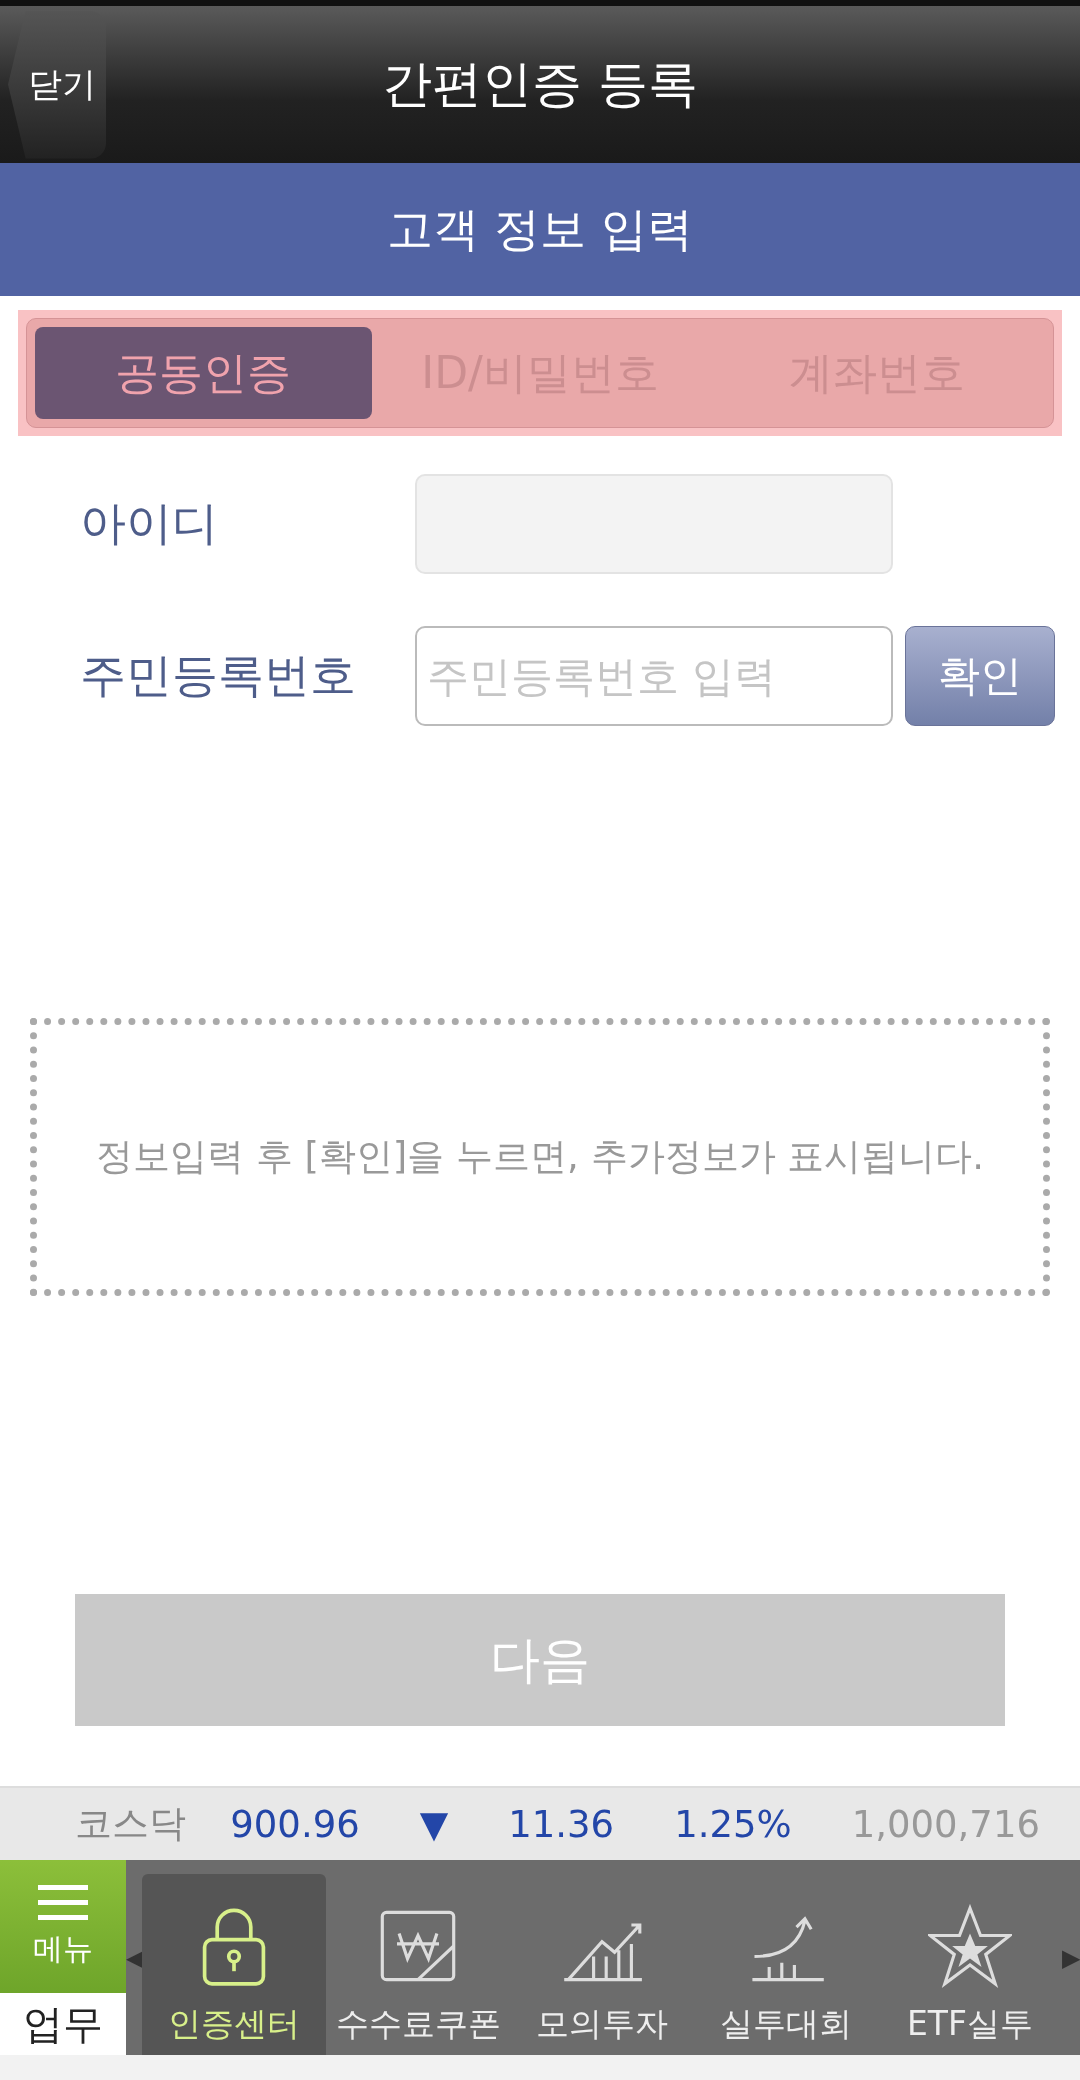  Describe the element at coordinates (540, 229) in the screenshot. I see `section-title: 고객 정보 입력` at that location.